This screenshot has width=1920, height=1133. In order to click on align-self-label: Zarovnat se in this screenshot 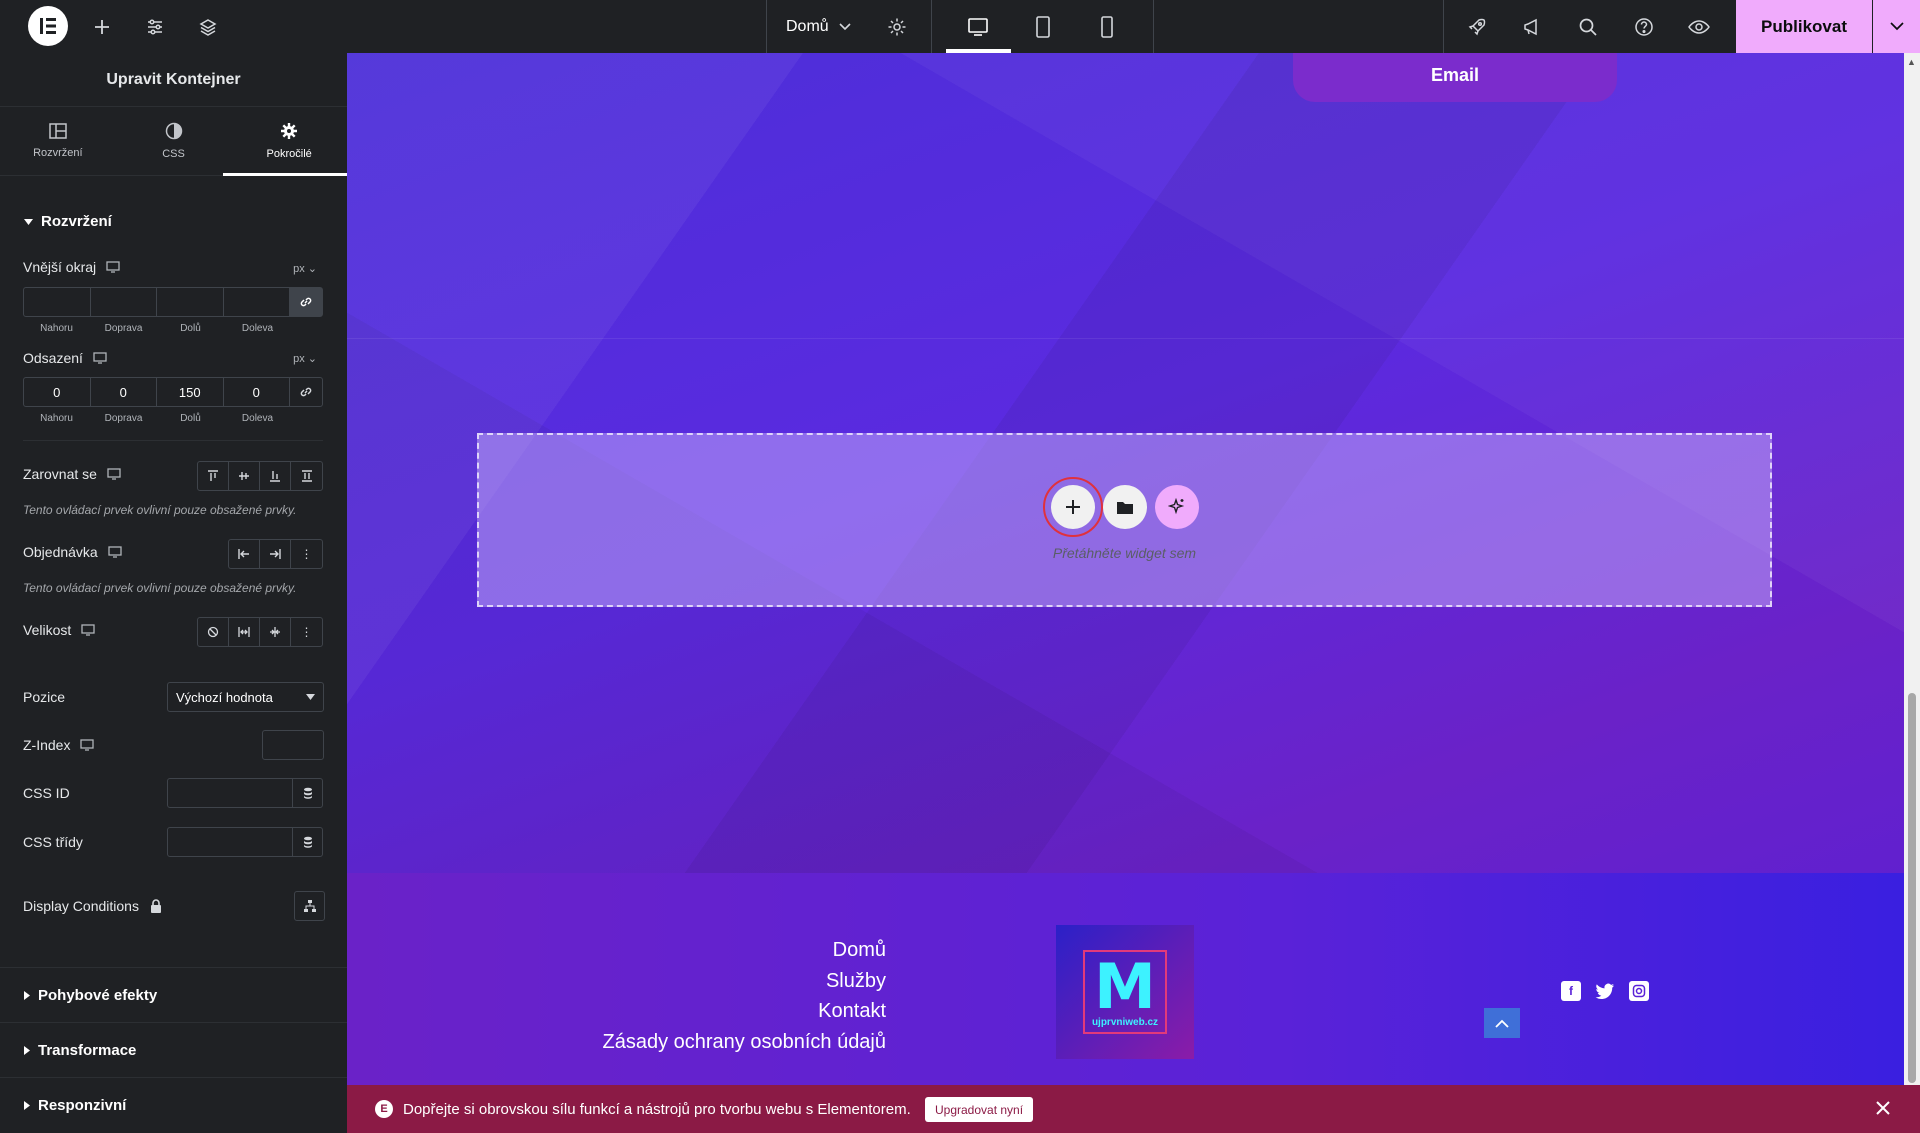, I will do `click(72, 474)`.